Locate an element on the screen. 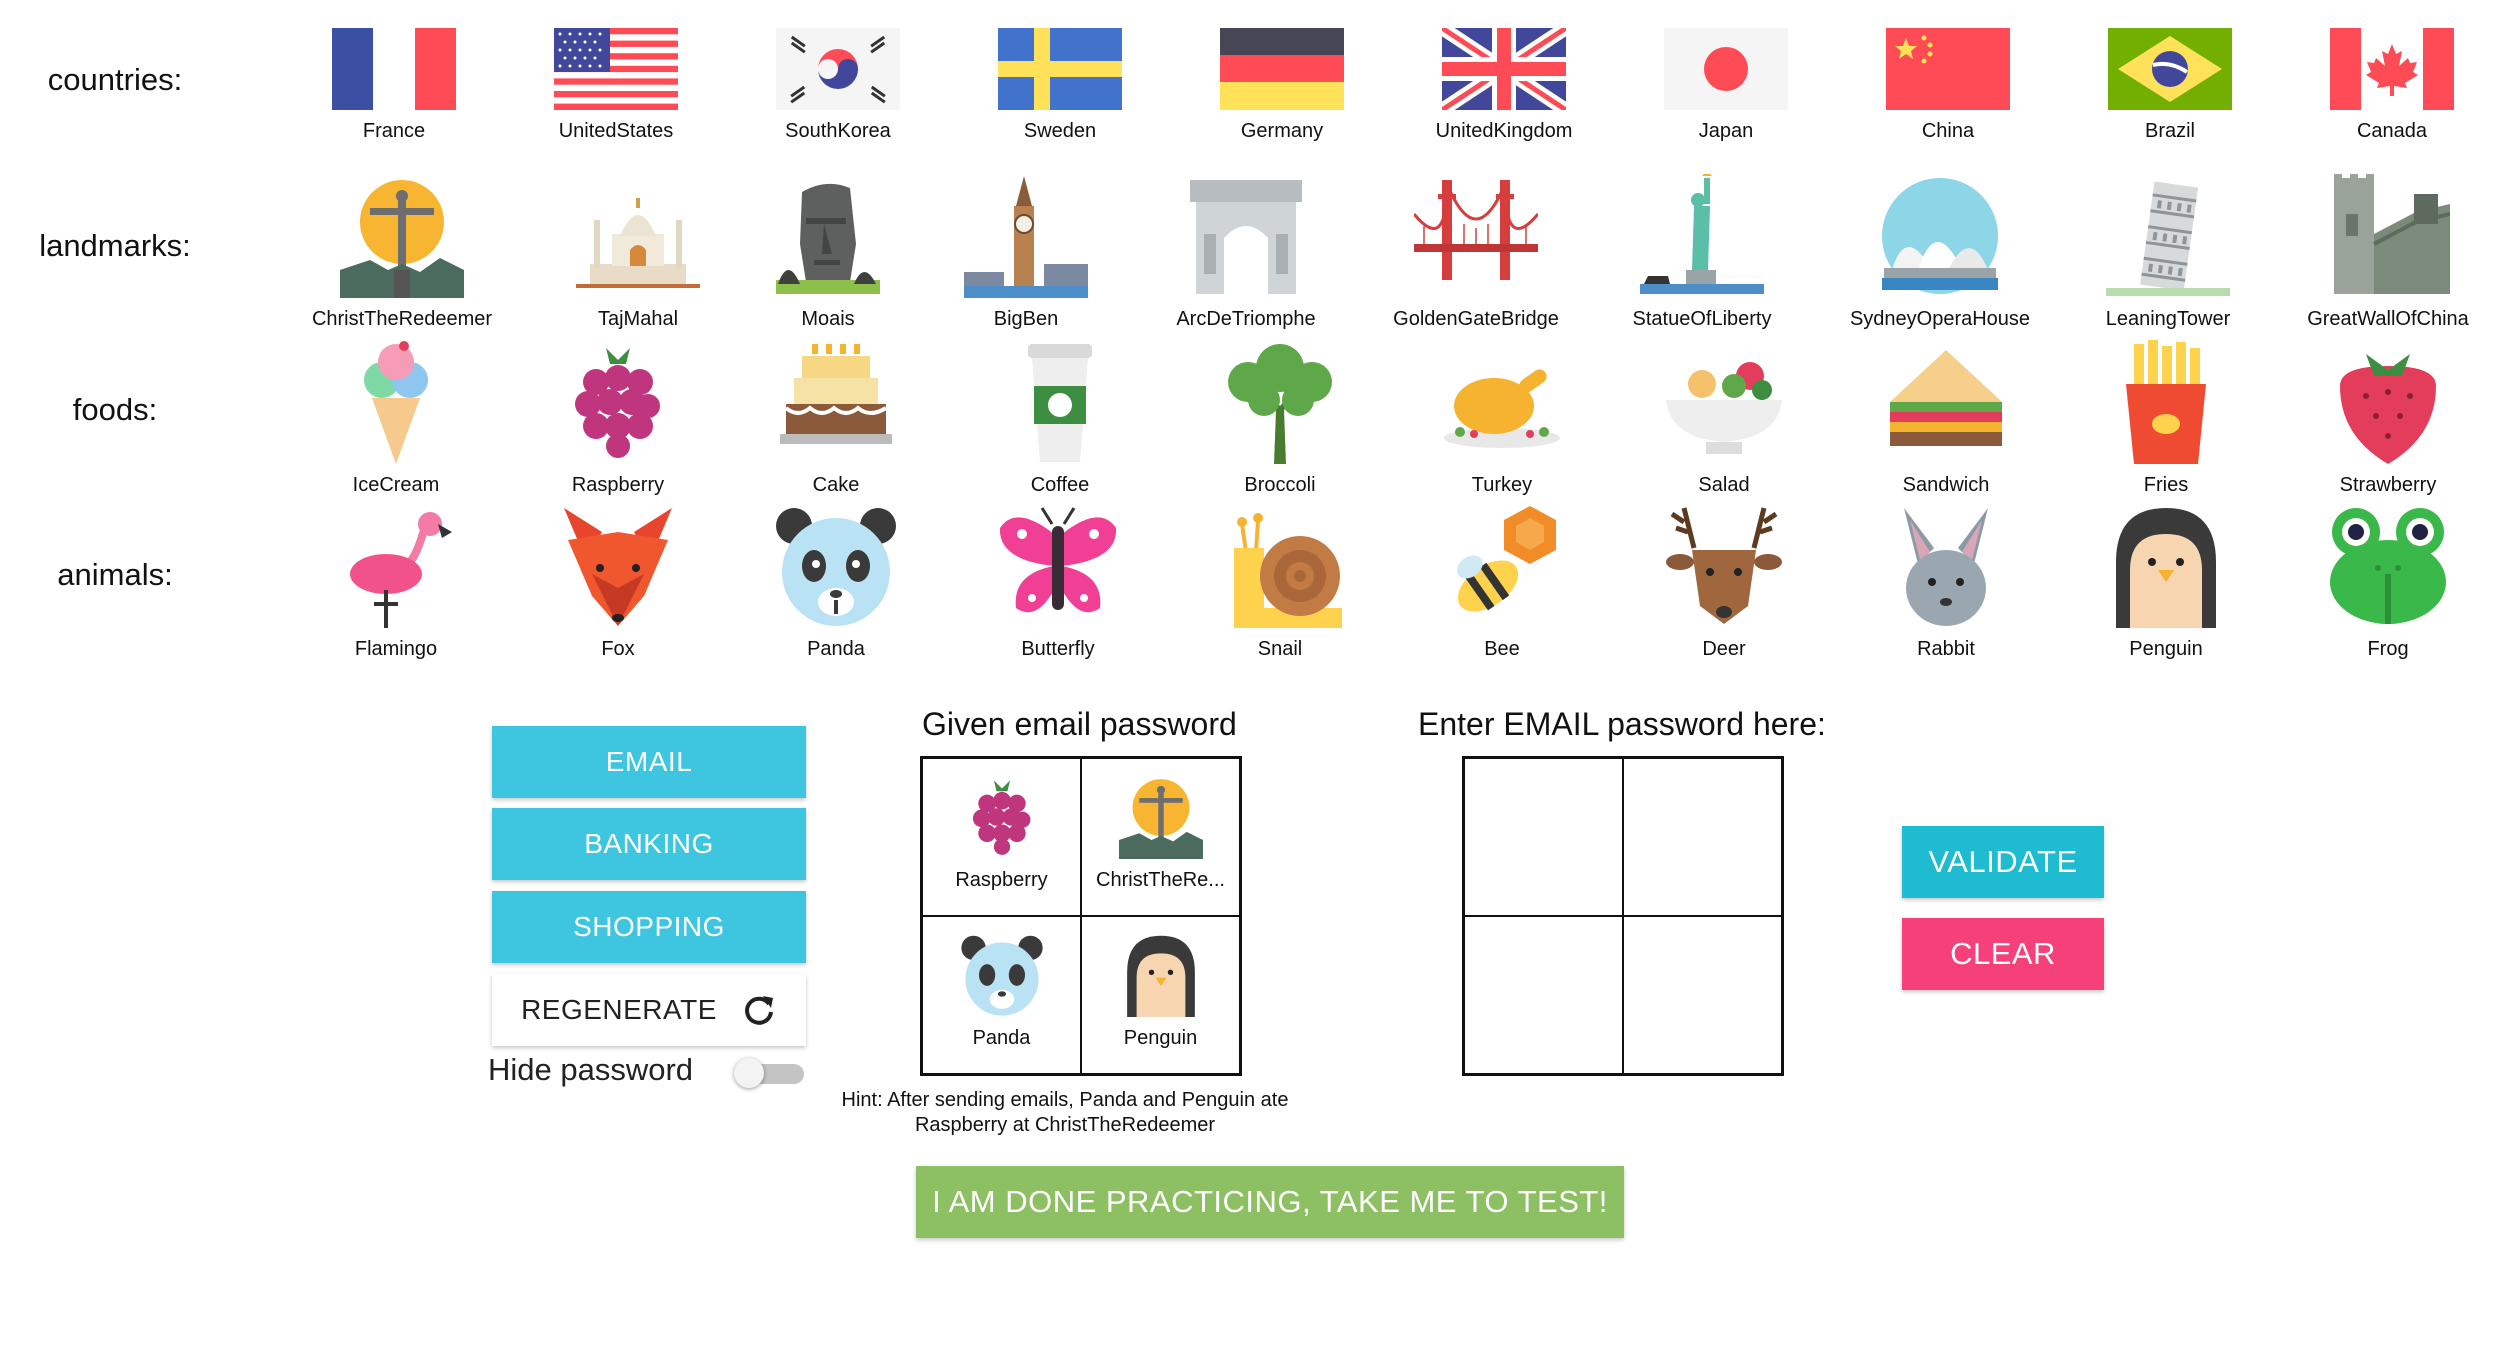 The width and height of the screenshot is (2514, 1352). snail-icon is located at coordinates (1288, 570).